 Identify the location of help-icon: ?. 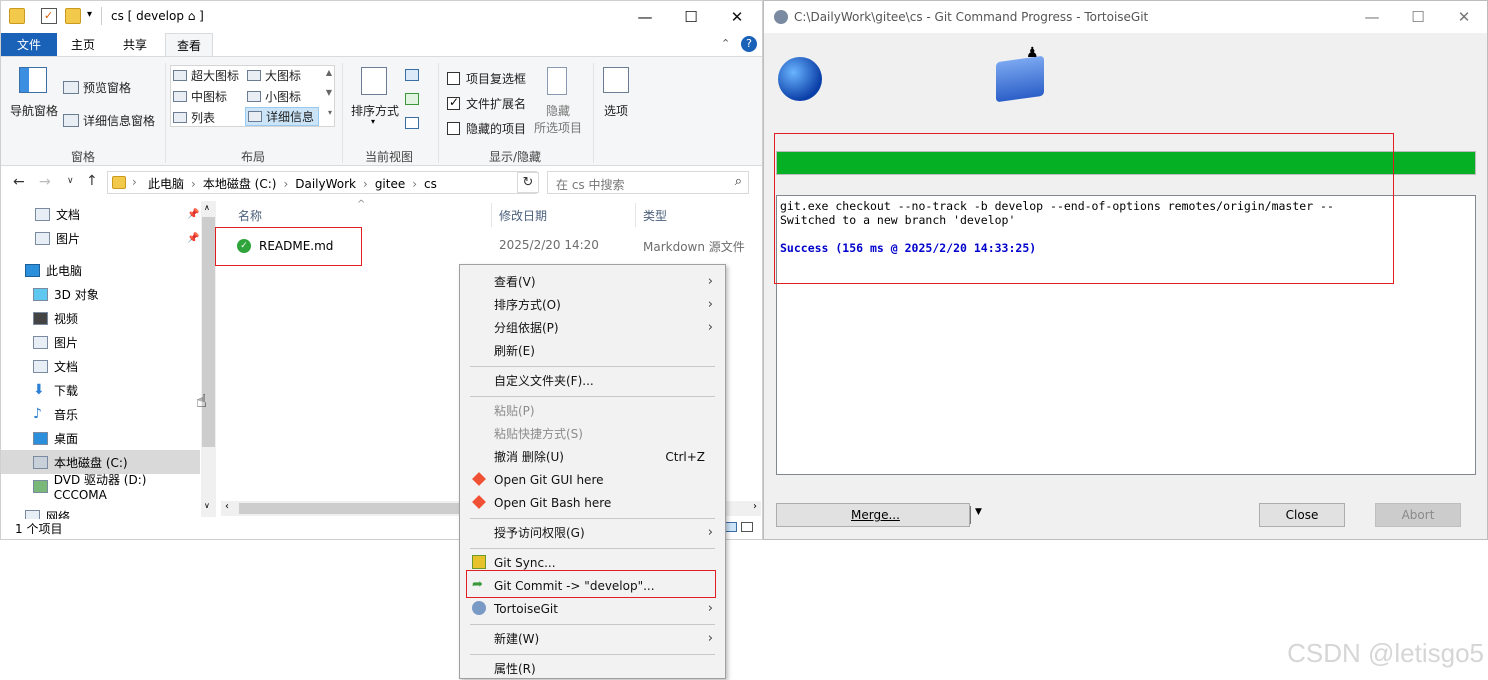
(749, 44).